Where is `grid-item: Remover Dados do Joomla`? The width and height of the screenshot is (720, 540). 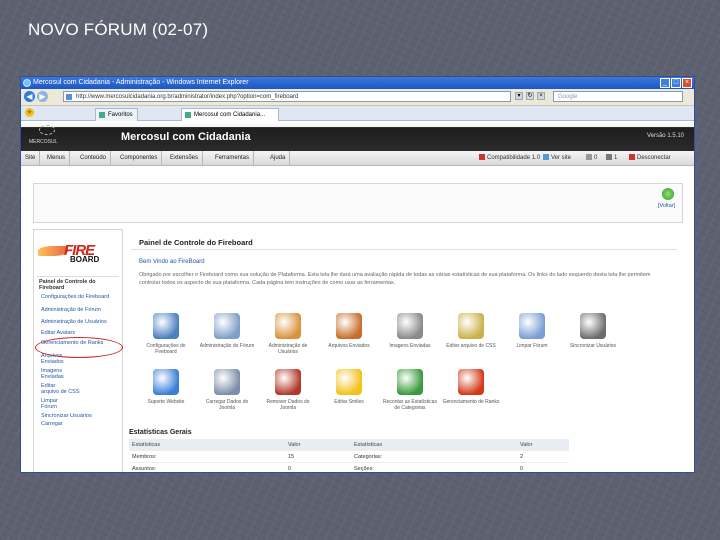 grid-item: Remover Dados do Joomla is located at coordinates (288, 391).